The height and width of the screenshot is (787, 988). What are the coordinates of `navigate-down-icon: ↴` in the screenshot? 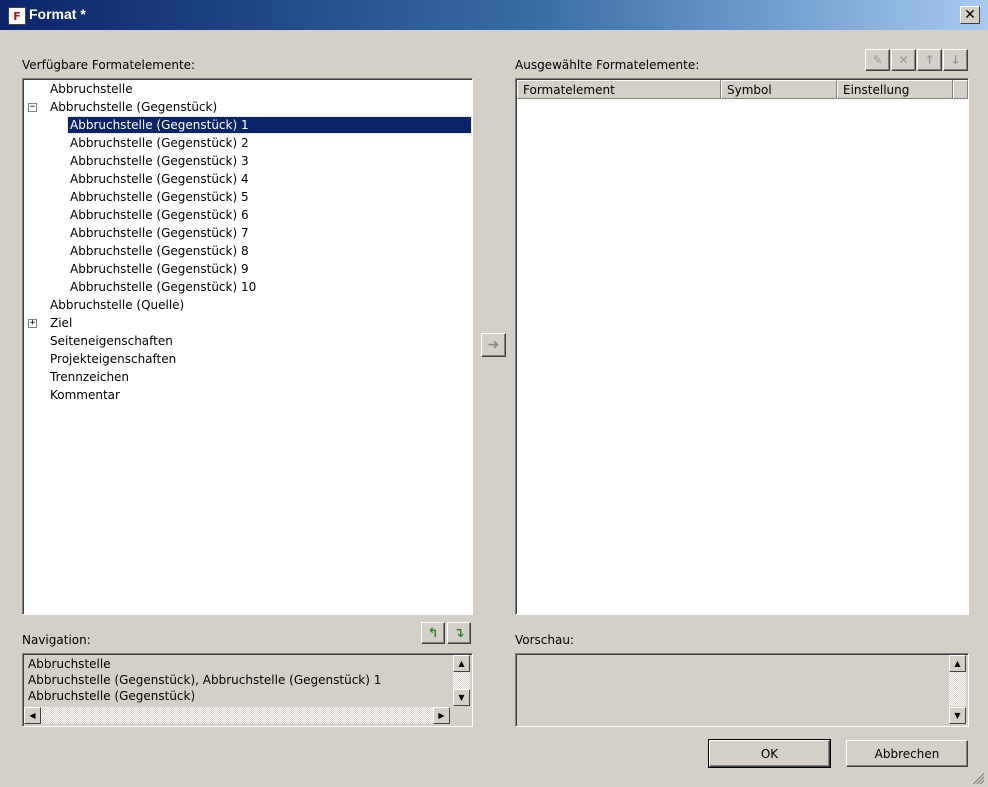 It's located at (459, 633).